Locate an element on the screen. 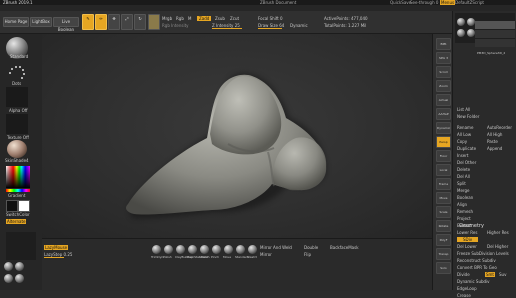 The image size is (516, 298). brush-move-icon is located at coordinates (228, 249).